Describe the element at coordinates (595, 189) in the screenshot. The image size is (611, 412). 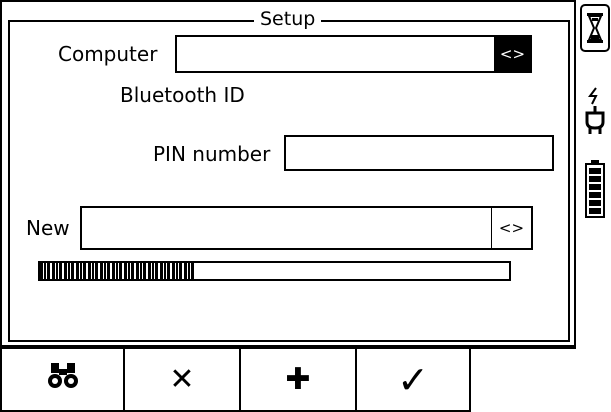
I see `battery-icon` at that location.